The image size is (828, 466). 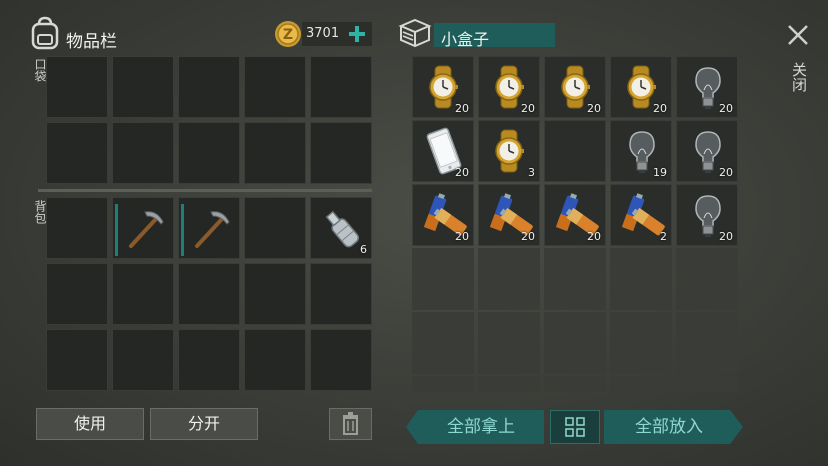 I want to click on add-coins-button, so click(x=357, y=34).